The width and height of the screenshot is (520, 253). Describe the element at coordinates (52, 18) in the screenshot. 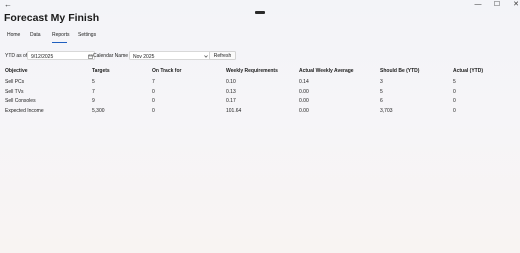

I see `page-title: Forecast My Finish` at that location.